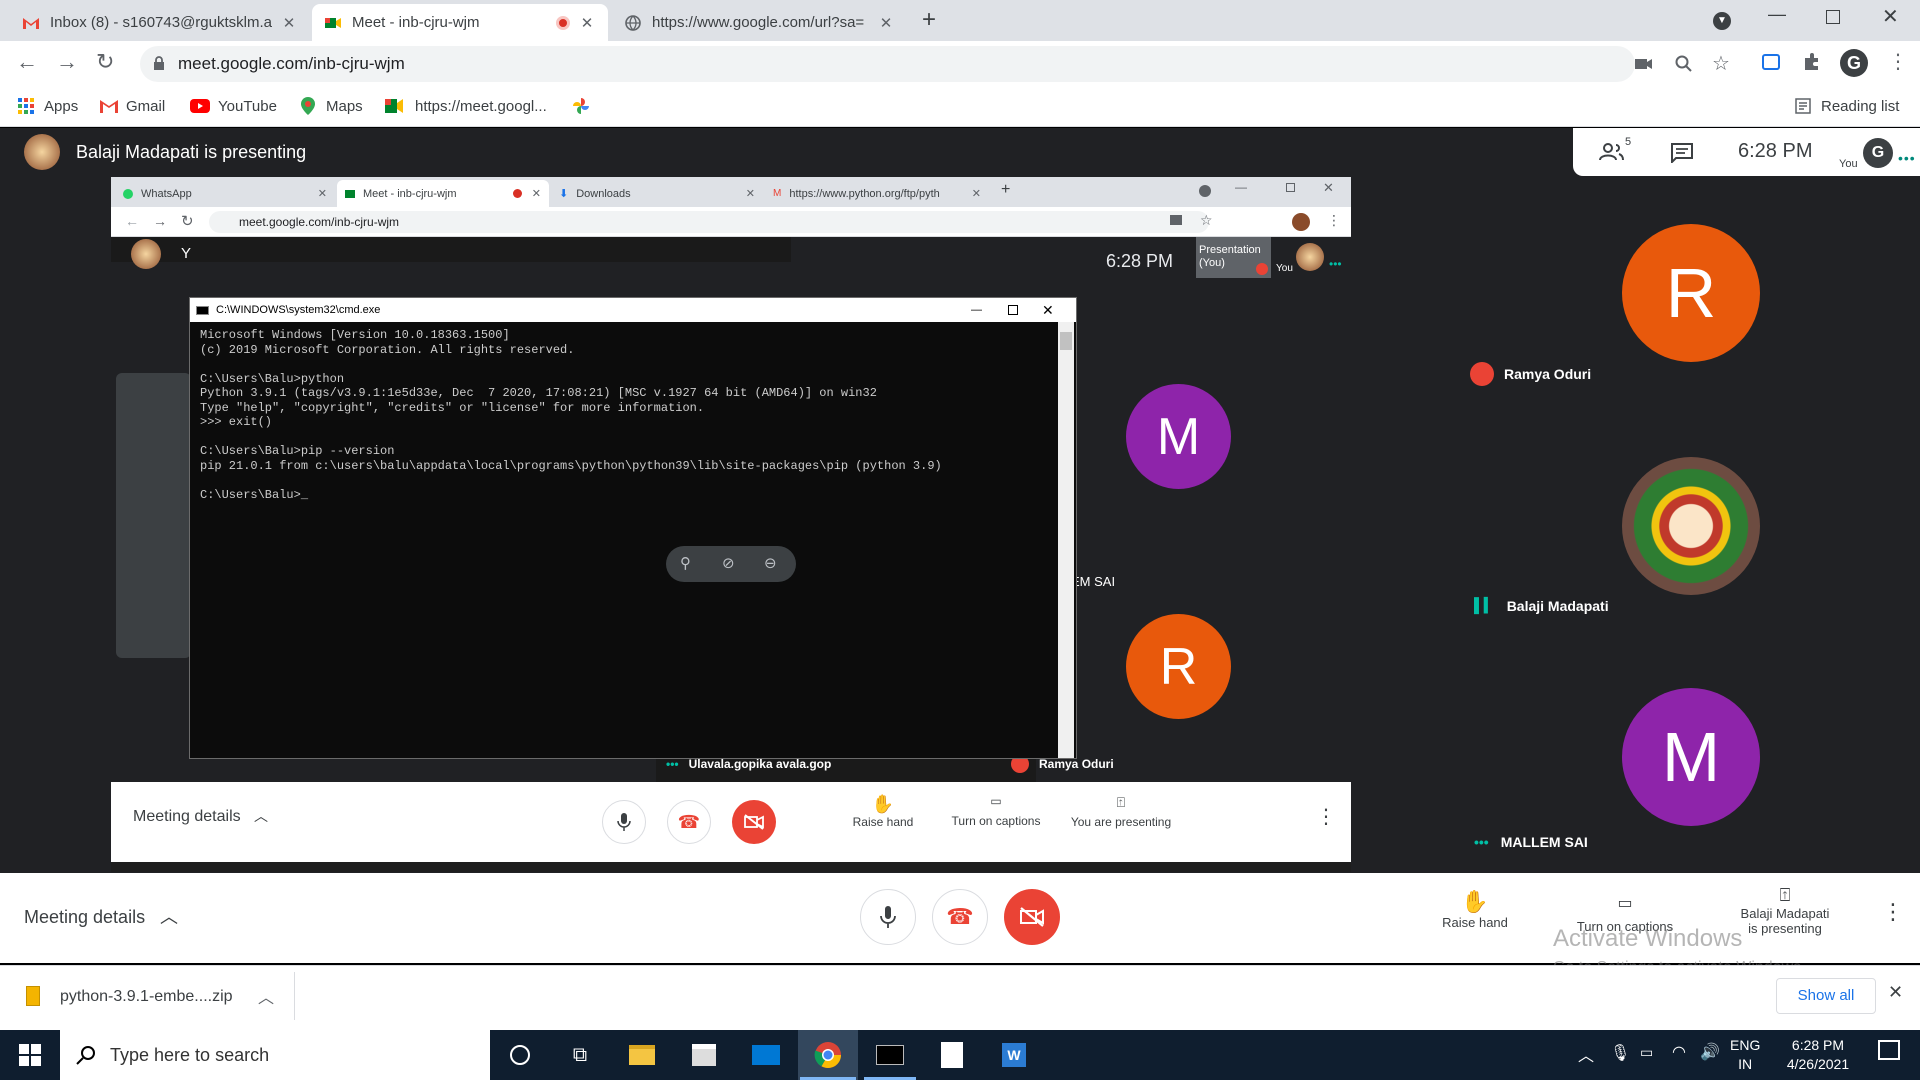 The image size is (1920, 1080). I want to click on notifications-icon, so click(1889, 1050).